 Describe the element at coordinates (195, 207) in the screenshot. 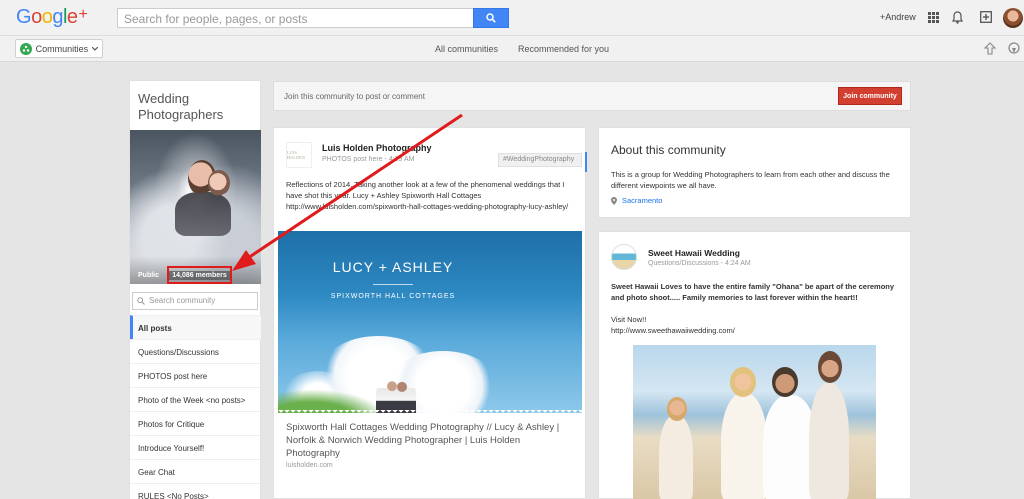

I see `community-cover-photo` at that location.